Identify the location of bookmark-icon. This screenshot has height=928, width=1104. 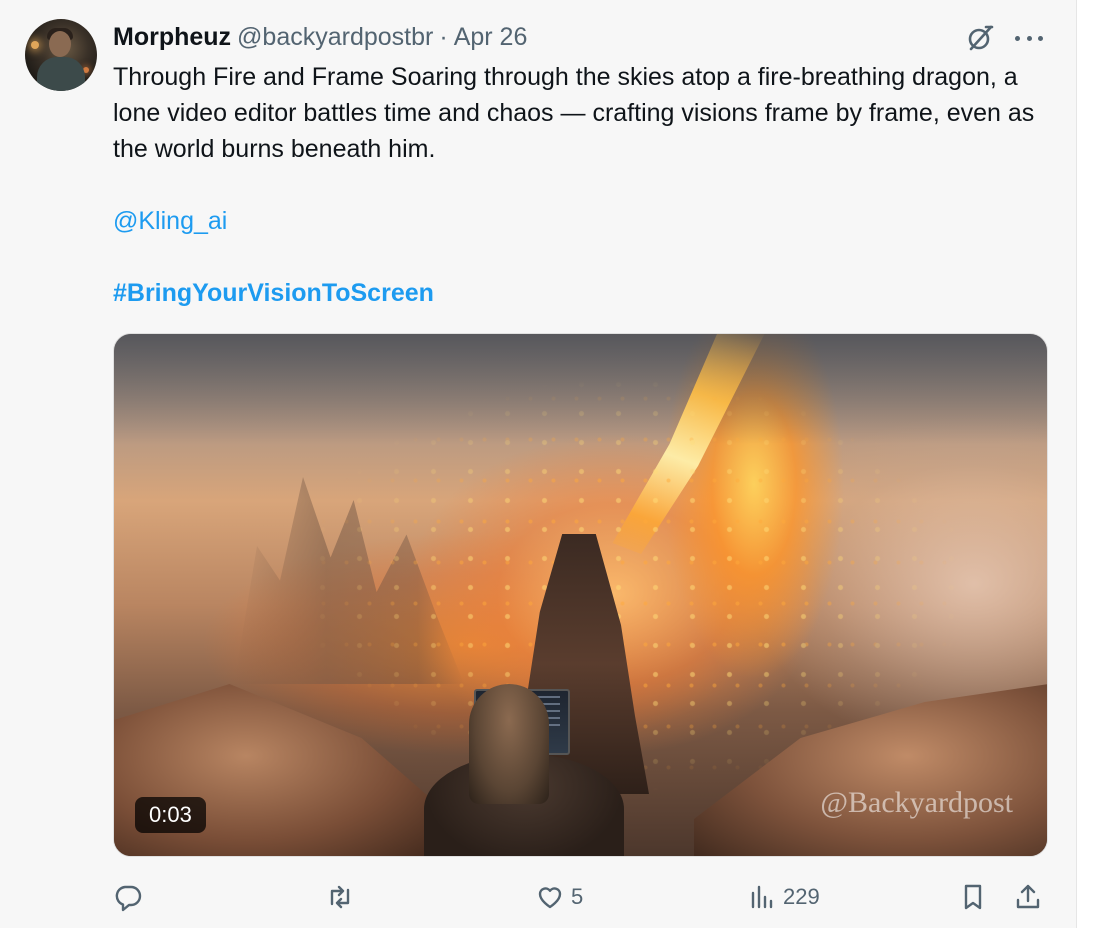
(973, 897).